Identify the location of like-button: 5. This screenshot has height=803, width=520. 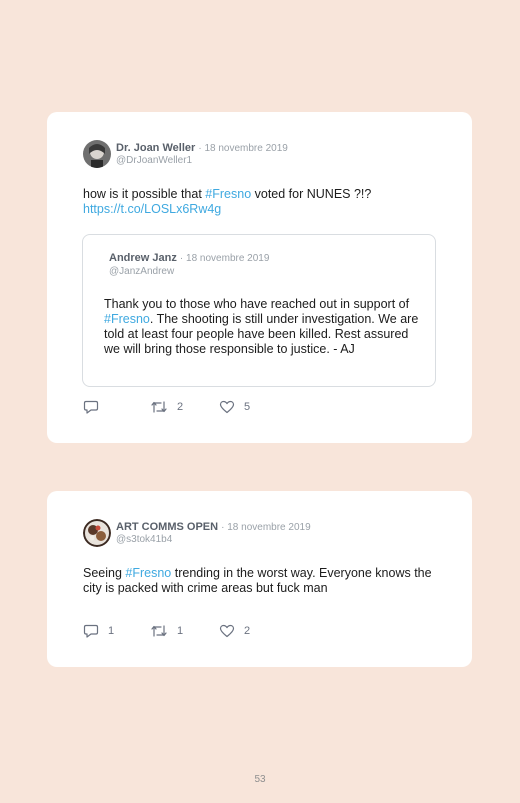
(234, 407).